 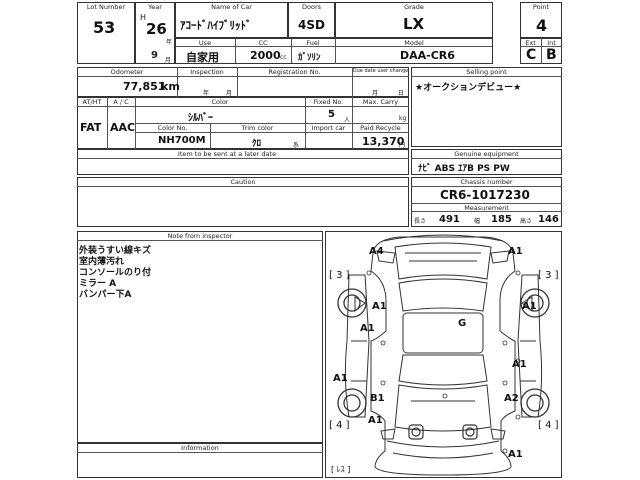 What do you see at coordinates (402, 145) in the screenshot?
I see `paid-recycle-unit: 円` at bounding box center [402, 145].